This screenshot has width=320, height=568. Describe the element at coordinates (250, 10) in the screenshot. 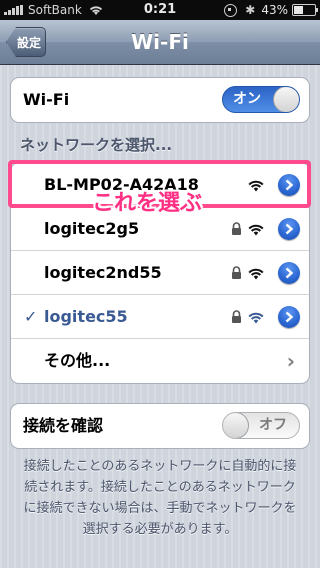

I see `bluetooth-icon: ✱` at that location.